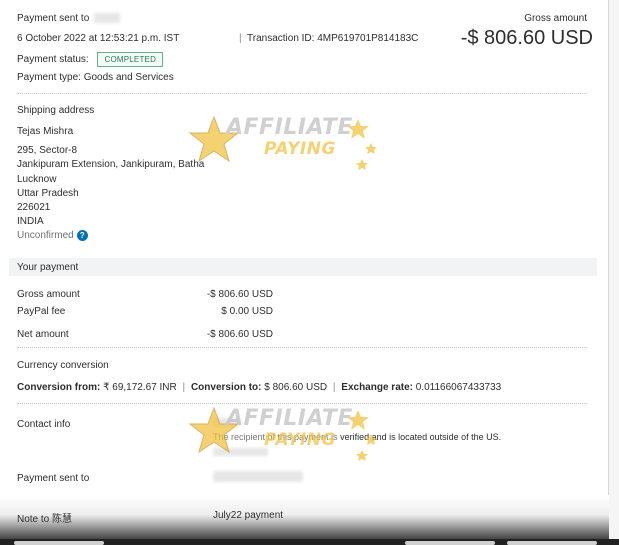 This screenshot has height=545, width=619. What do you see at coordinates (34, 207) in the screenshot?
I see `shipping-line: 226021` at bounding box center [34, 207].